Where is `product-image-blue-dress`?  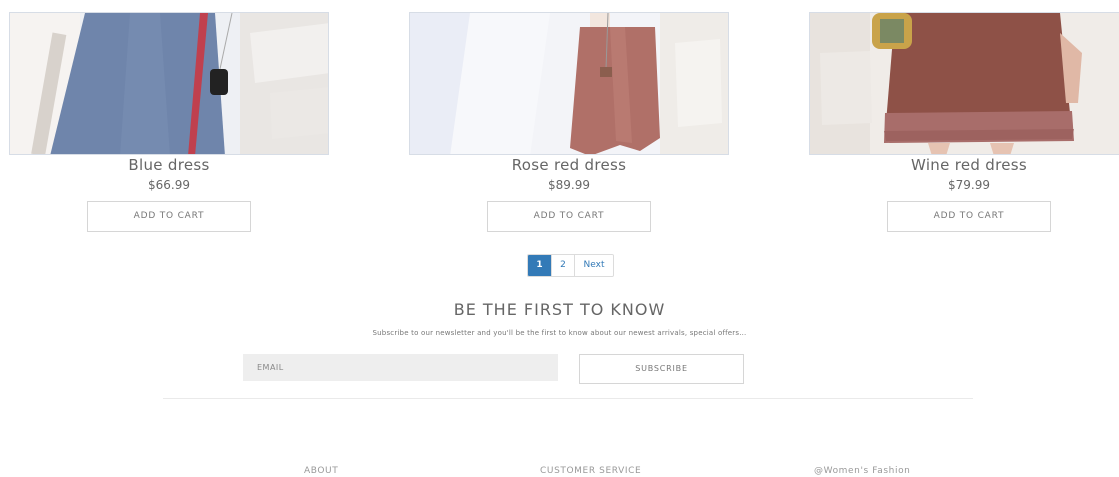
product-image-blue-dress is located at coordinates (169, 83).